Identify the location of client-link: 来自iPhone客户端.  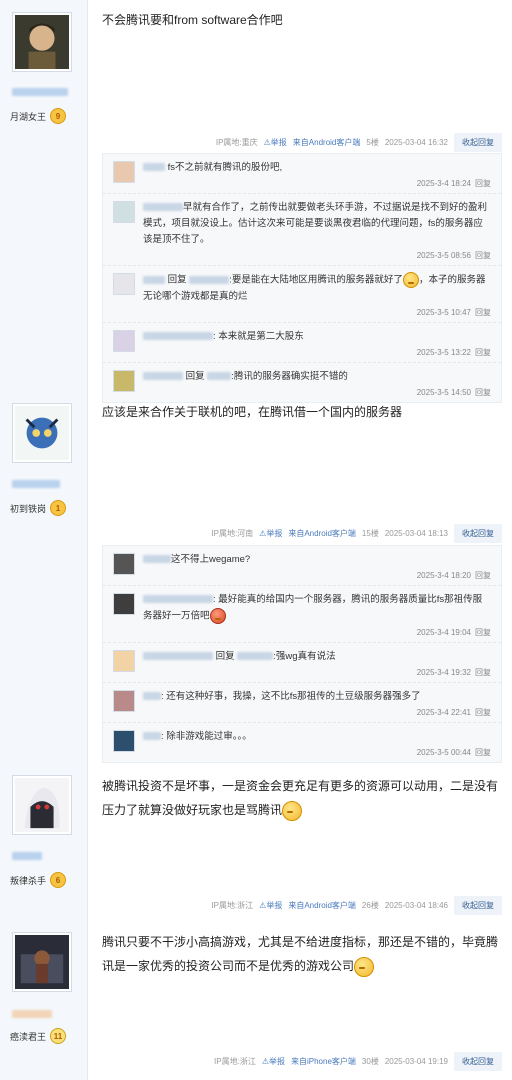
(323, 1061).